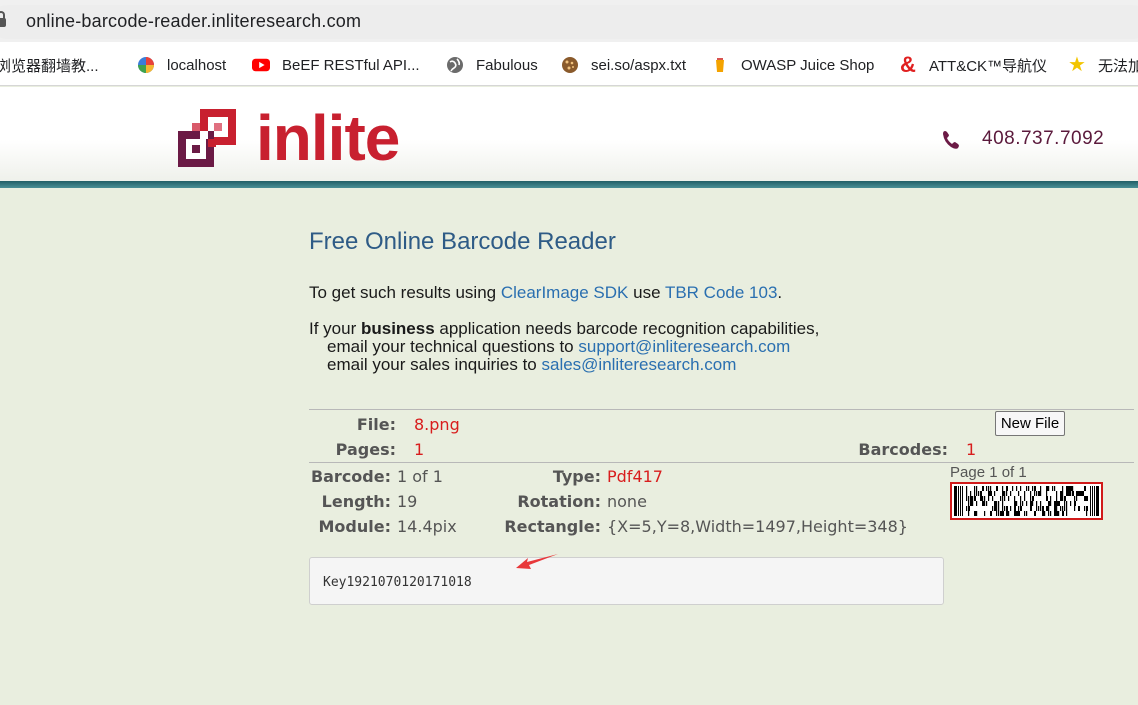 The height and width of the screenshot is (705, 1138). I want to click on file-label: File:, so click(376, 424).